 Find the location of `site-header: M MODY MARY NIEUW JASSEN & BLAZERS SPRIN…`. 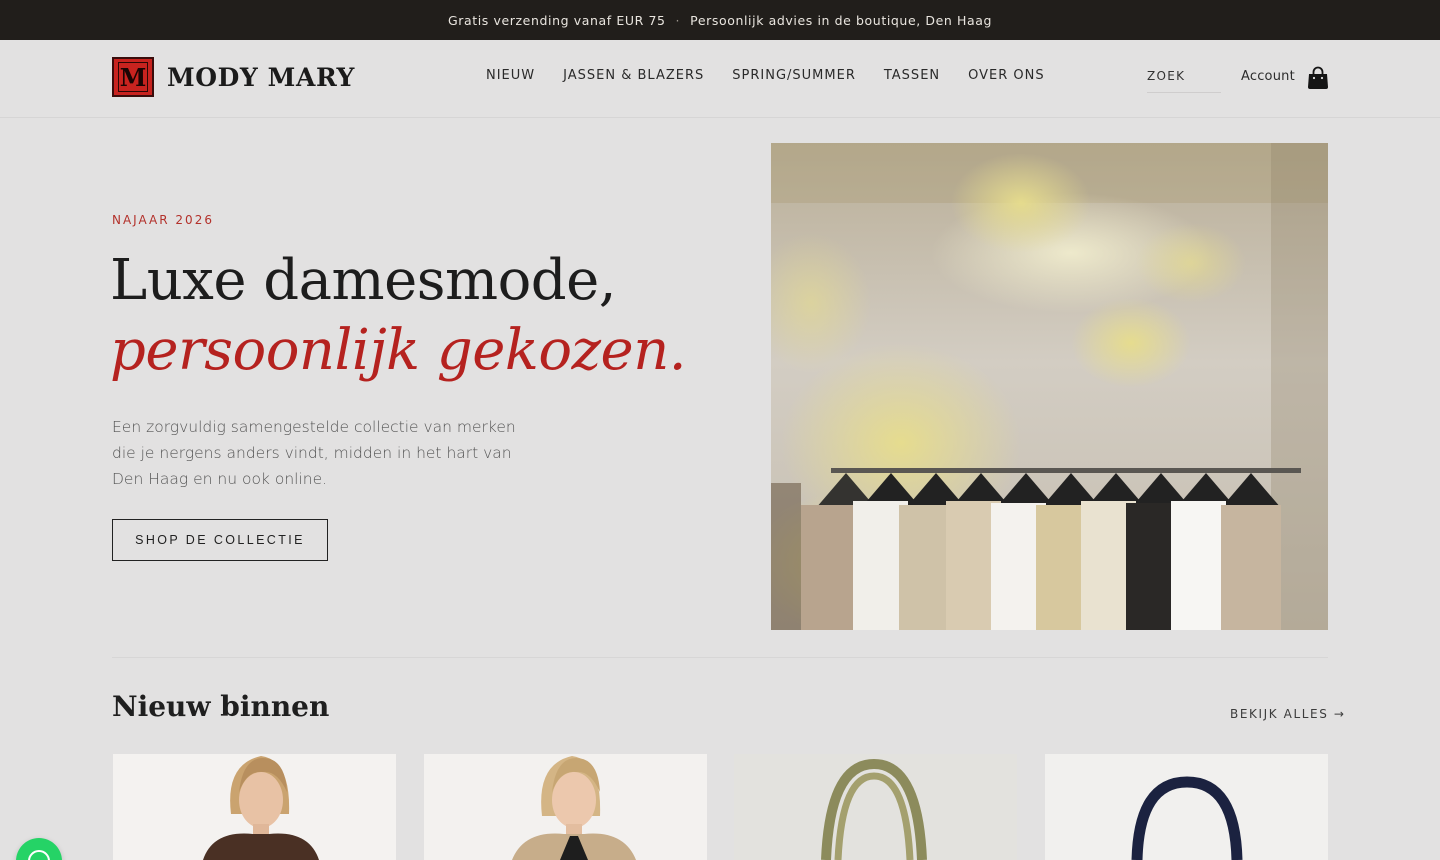

site-header: M MODY MARY NIEUW JASSEN & BLAZERS SPRIN… is located at coordinates (720, 79).